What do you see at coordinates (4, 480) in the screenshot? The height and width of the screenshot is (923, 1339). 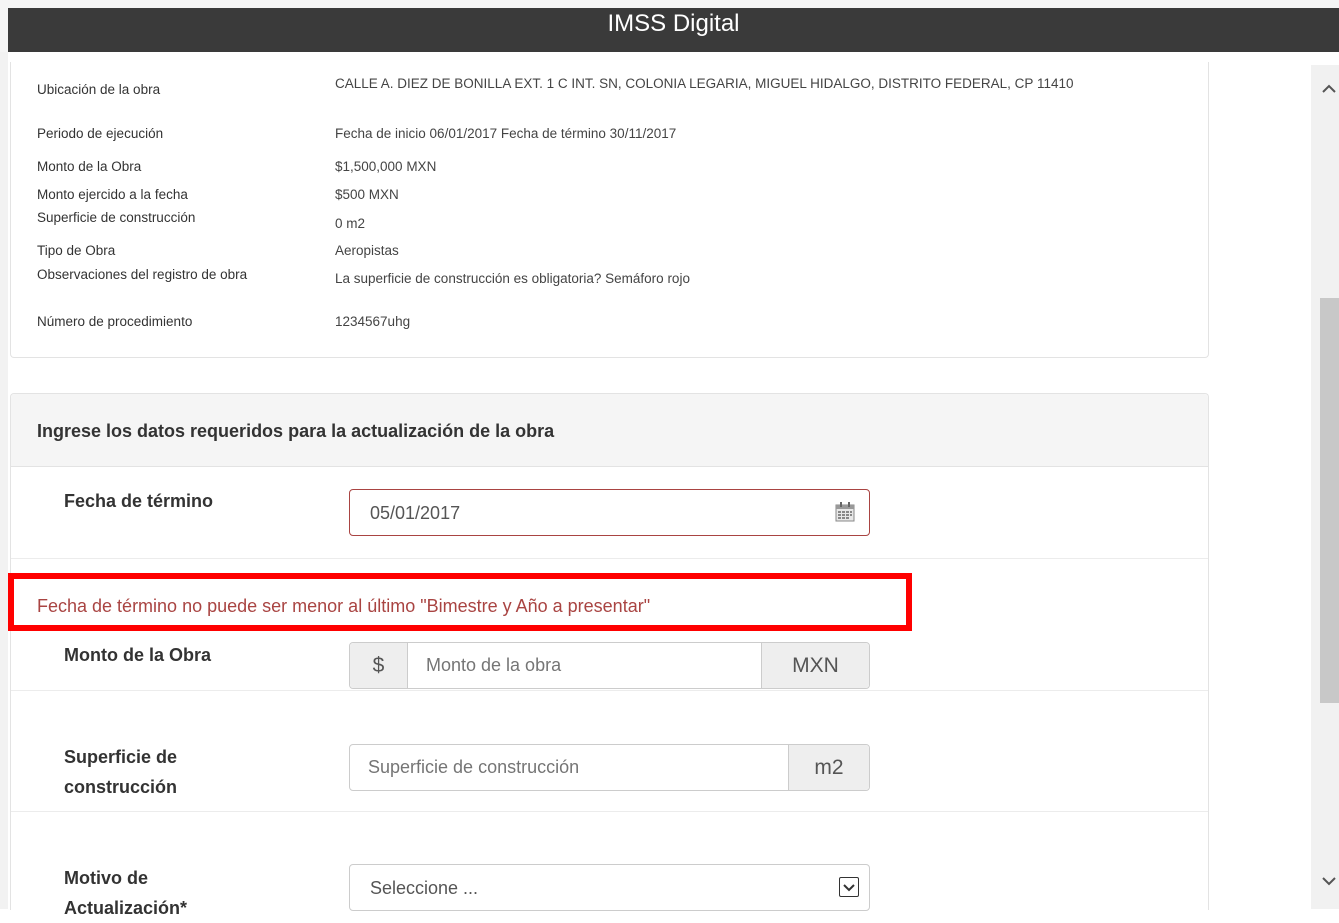 I see `left-gutter` at bounding box center [4, 480].